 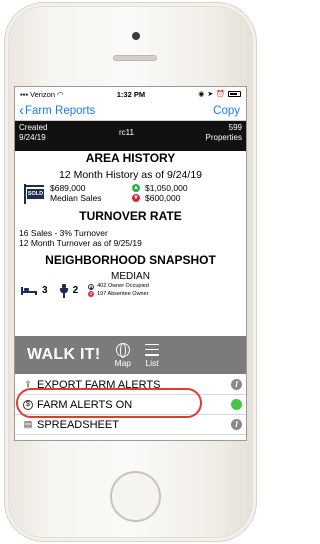 I want to click on status-bar: ▪▪▪ Verizon ◠ 1:32 PM ◉ ➤ ⏰, so click(x=130, y=94).